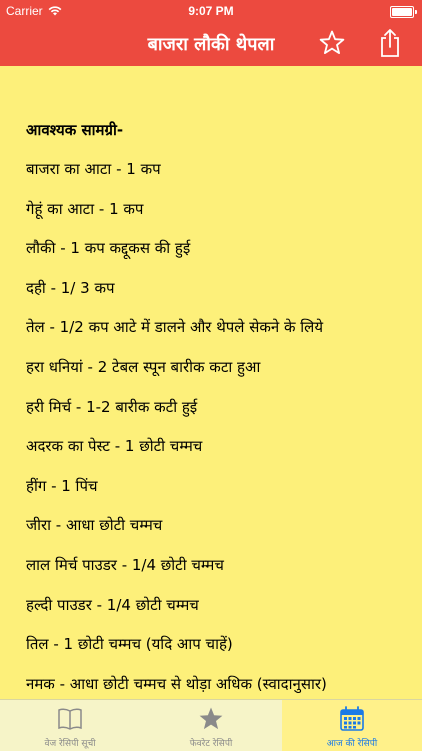  I want to click on star-icon, so click(211, 718).